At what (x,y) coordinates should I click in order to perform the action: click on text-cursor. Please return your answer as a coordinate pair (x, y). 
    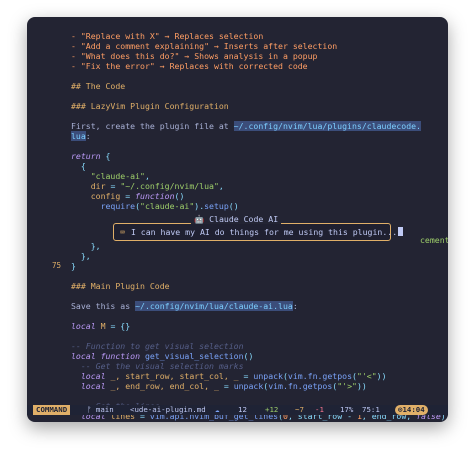
    Looking at the image, I should click on (401, 231).